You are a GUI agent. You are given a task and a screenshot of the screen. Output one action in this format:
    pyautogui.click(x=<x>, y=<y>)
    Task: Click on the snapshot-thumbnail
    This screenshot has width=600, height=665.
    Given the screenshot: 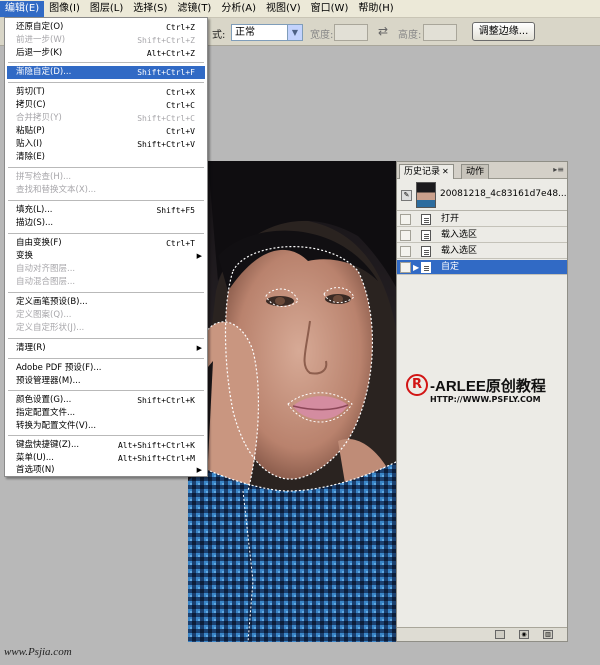 What is the action you would take?
    pyautogui.click(x=426, y=195)
    